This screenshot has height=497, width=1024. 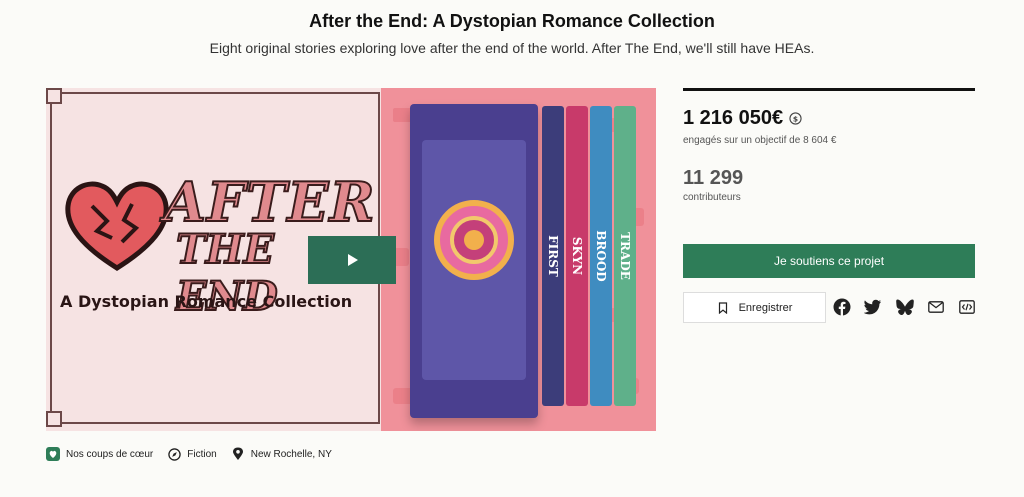 I want to click on box-cover-art, so click(x=474, y=260).